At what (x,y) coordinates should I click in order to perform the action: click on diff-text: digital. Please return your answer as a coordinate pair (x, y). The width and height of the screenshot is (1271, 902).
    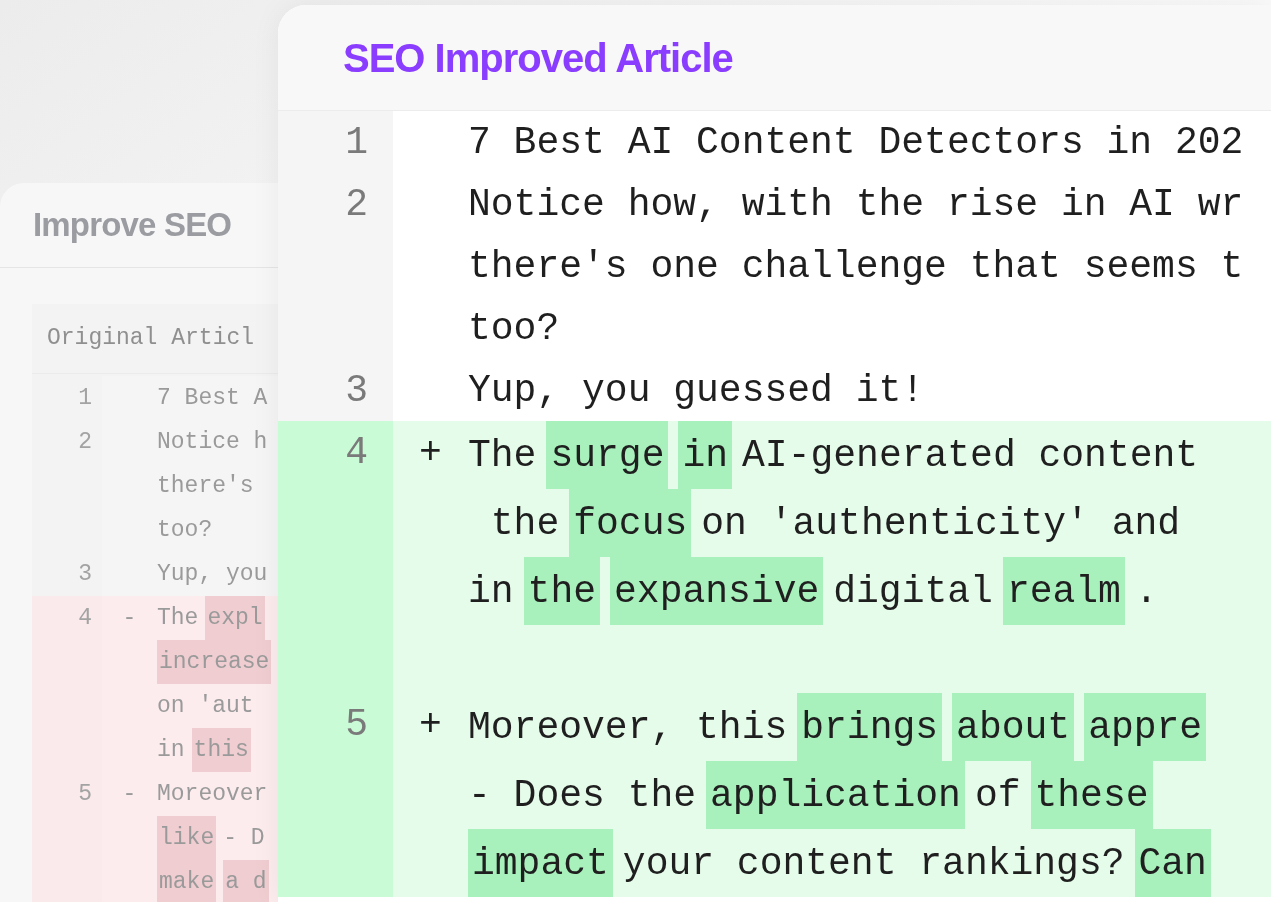
    Looking at the image, I should click on (913, 591).